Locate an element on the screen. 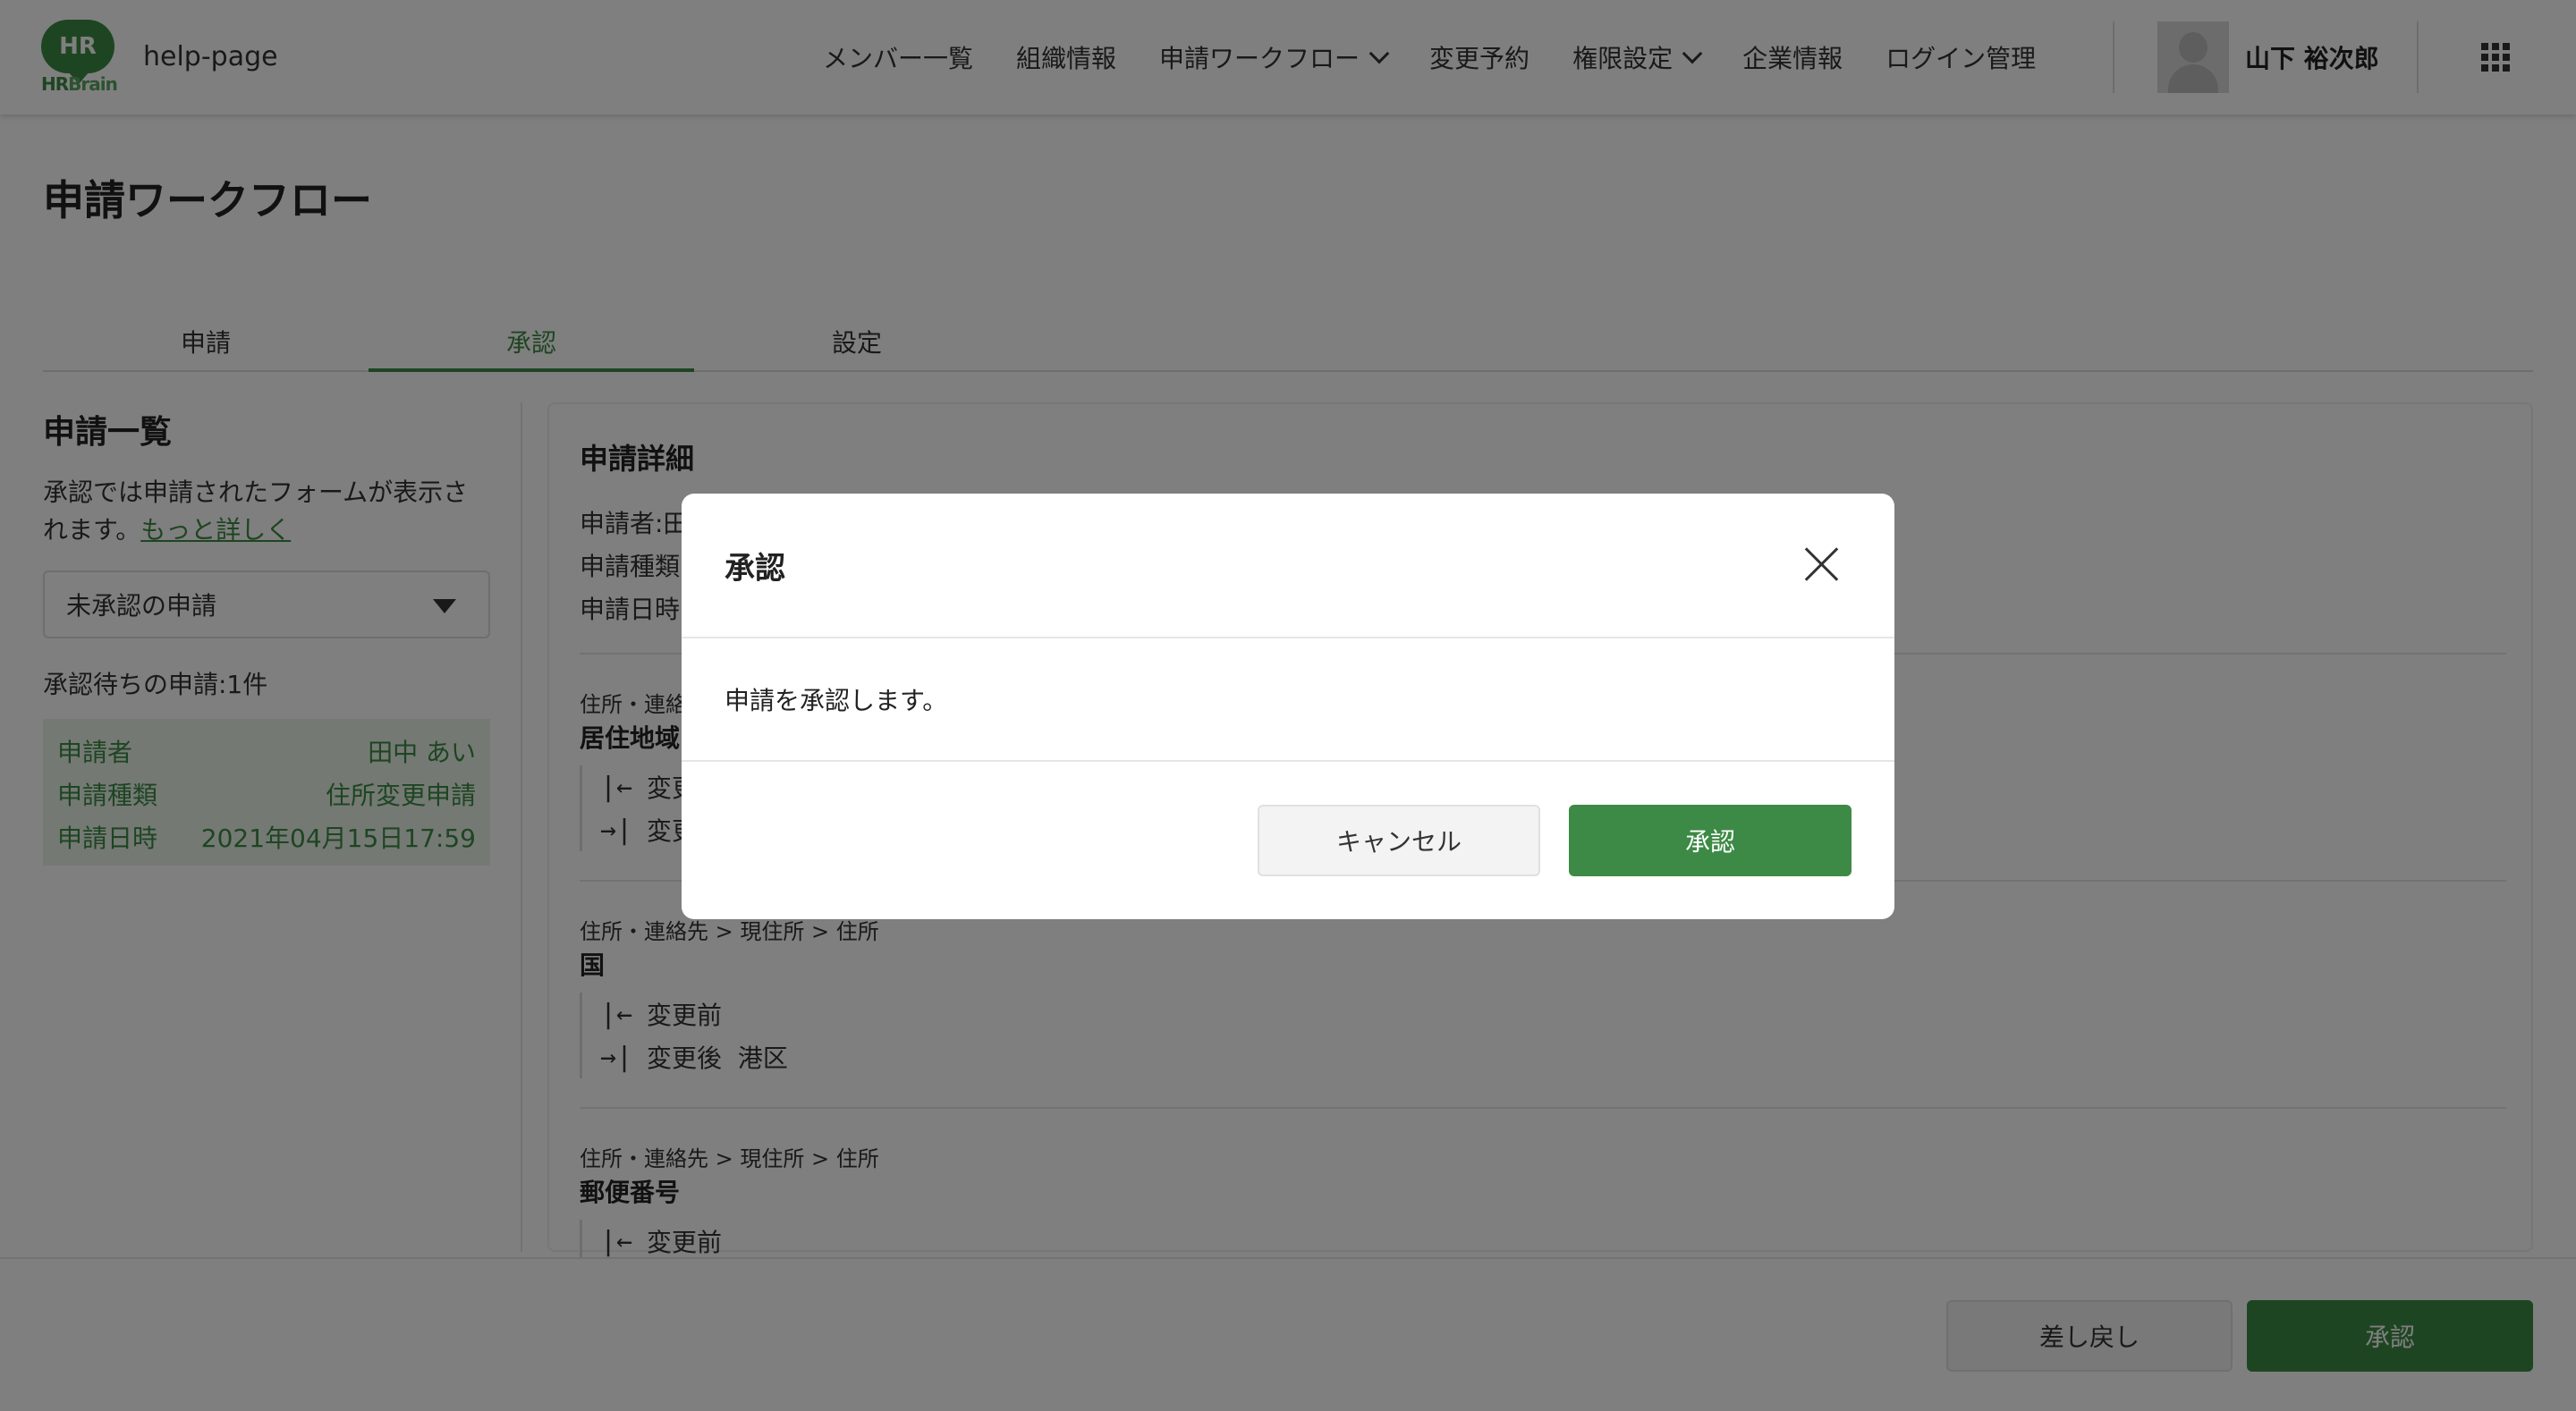  confirm-approve-button: 承認 is located at coordinates (1710, 840).